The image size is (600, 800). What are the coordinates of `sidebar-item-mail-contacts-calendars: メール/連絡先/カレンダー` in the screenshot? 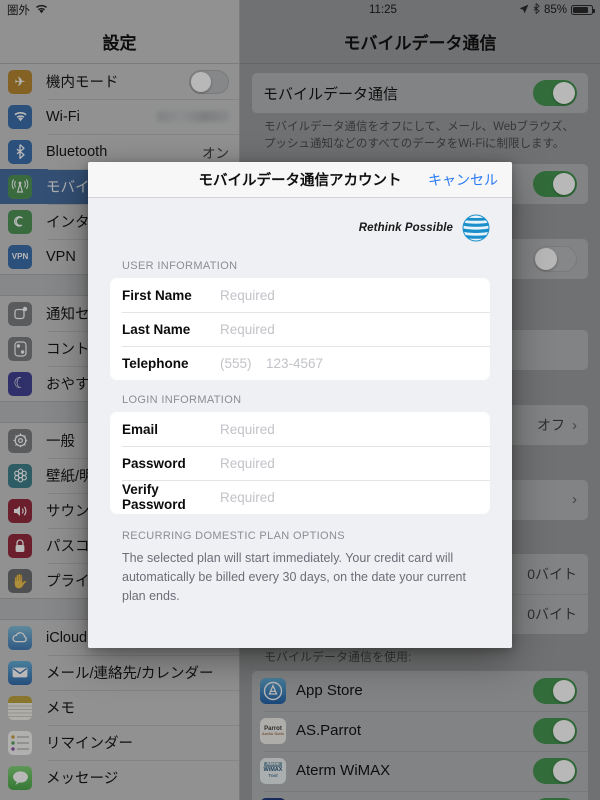 It's located at (119, 672).